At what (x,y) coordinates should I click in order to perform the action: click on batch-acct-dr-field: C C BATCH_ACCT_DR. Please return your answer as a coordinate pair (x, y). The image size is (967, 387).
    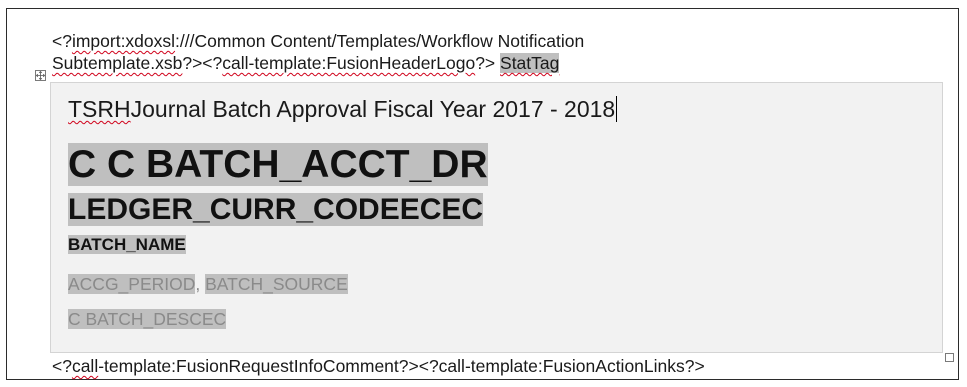
    Looking at the image, I should click on (278, 164).